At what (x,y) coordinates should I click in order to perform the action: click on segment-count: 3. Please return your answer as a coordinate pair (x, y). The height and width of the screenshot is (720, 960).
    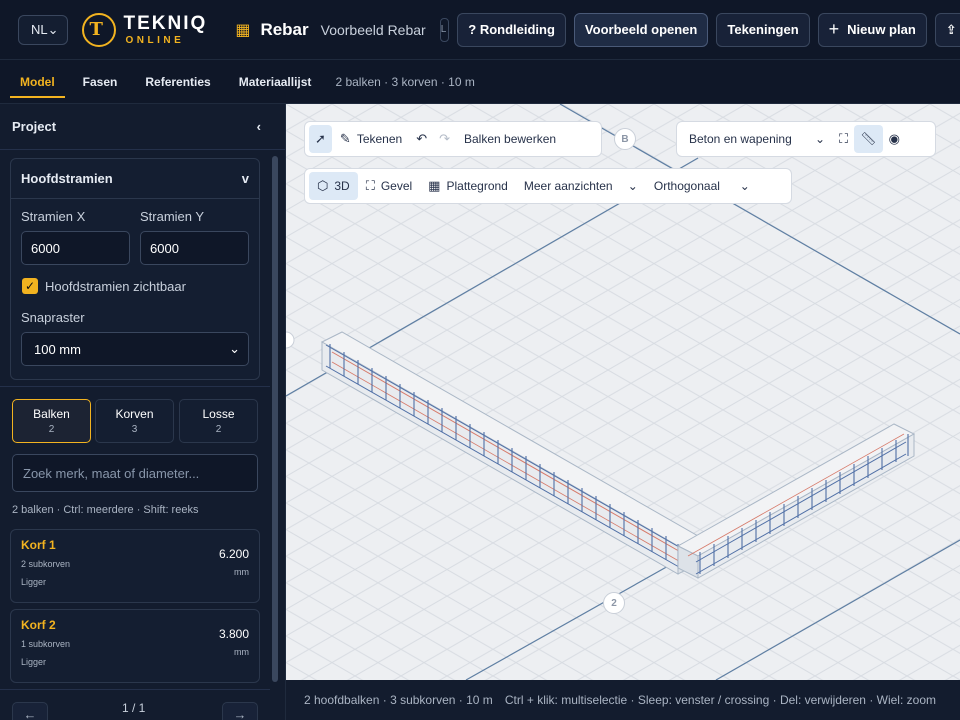
    Looking at the image, I should click on (134, 429).